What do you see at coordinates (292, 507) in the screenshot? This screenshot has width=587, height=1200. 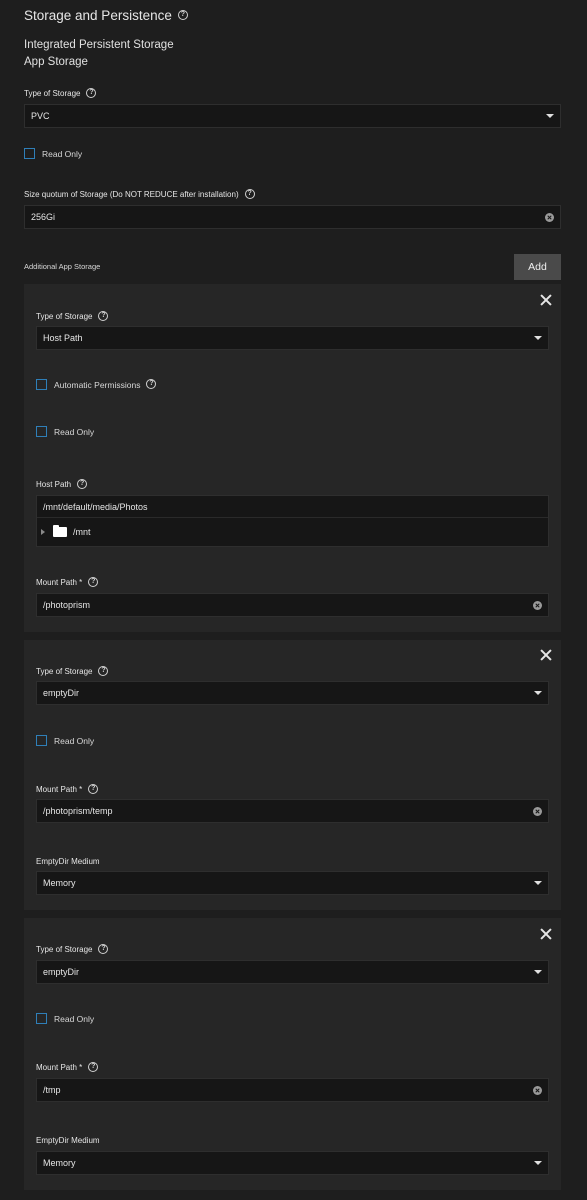 I see `host-path-input: /mnt/default/media/Photos` at bounding box center [292, 507].